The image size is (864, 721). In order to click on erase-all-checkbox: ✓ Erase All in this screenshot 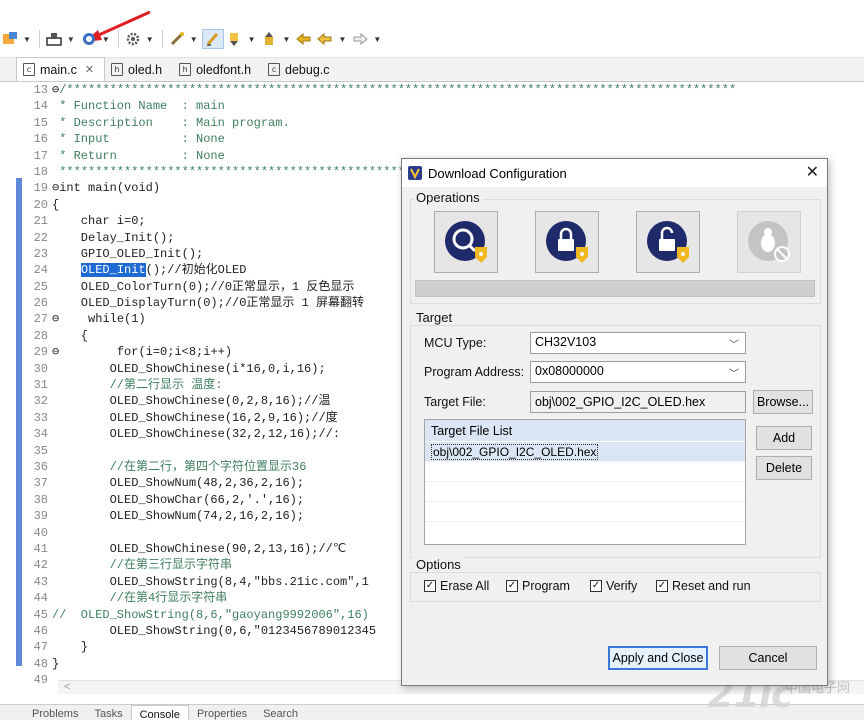, I will do `click(456, 586)`.